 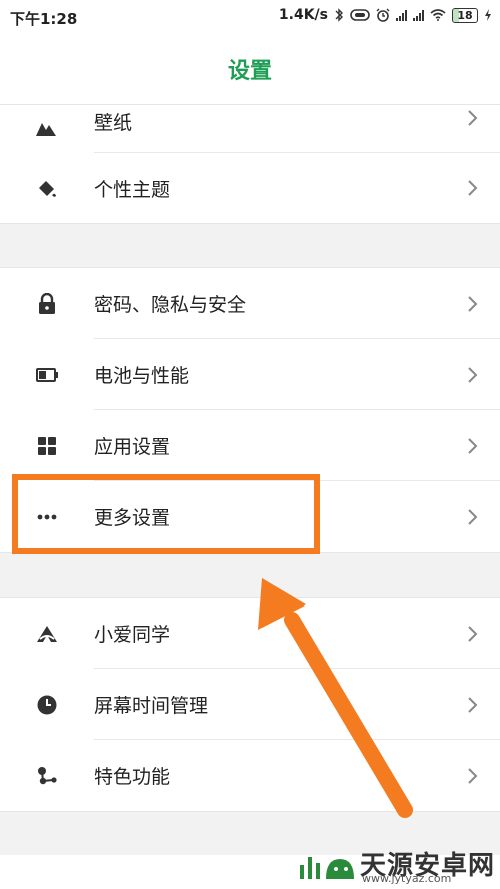 I want to click on android-logo-icon, so click(x=327, y=868).